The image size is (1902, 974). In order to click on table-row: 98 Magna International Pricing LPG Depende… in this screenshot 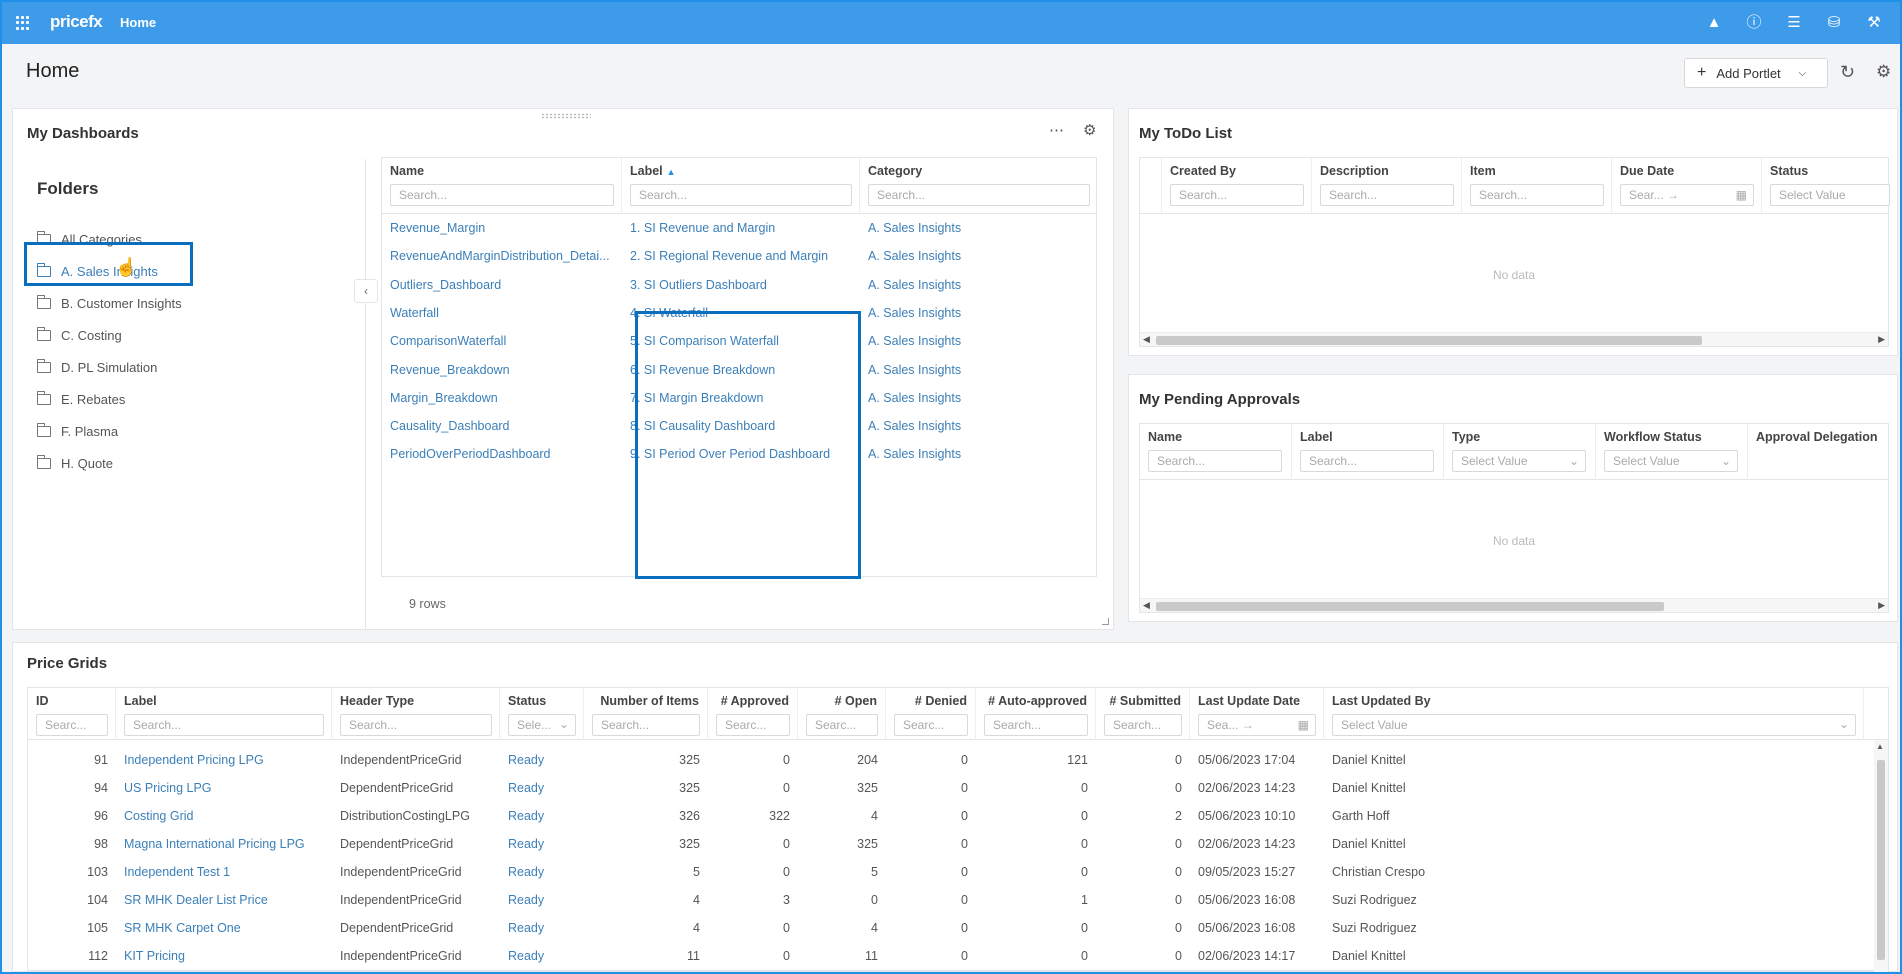, I will do `click(946, 844)`.